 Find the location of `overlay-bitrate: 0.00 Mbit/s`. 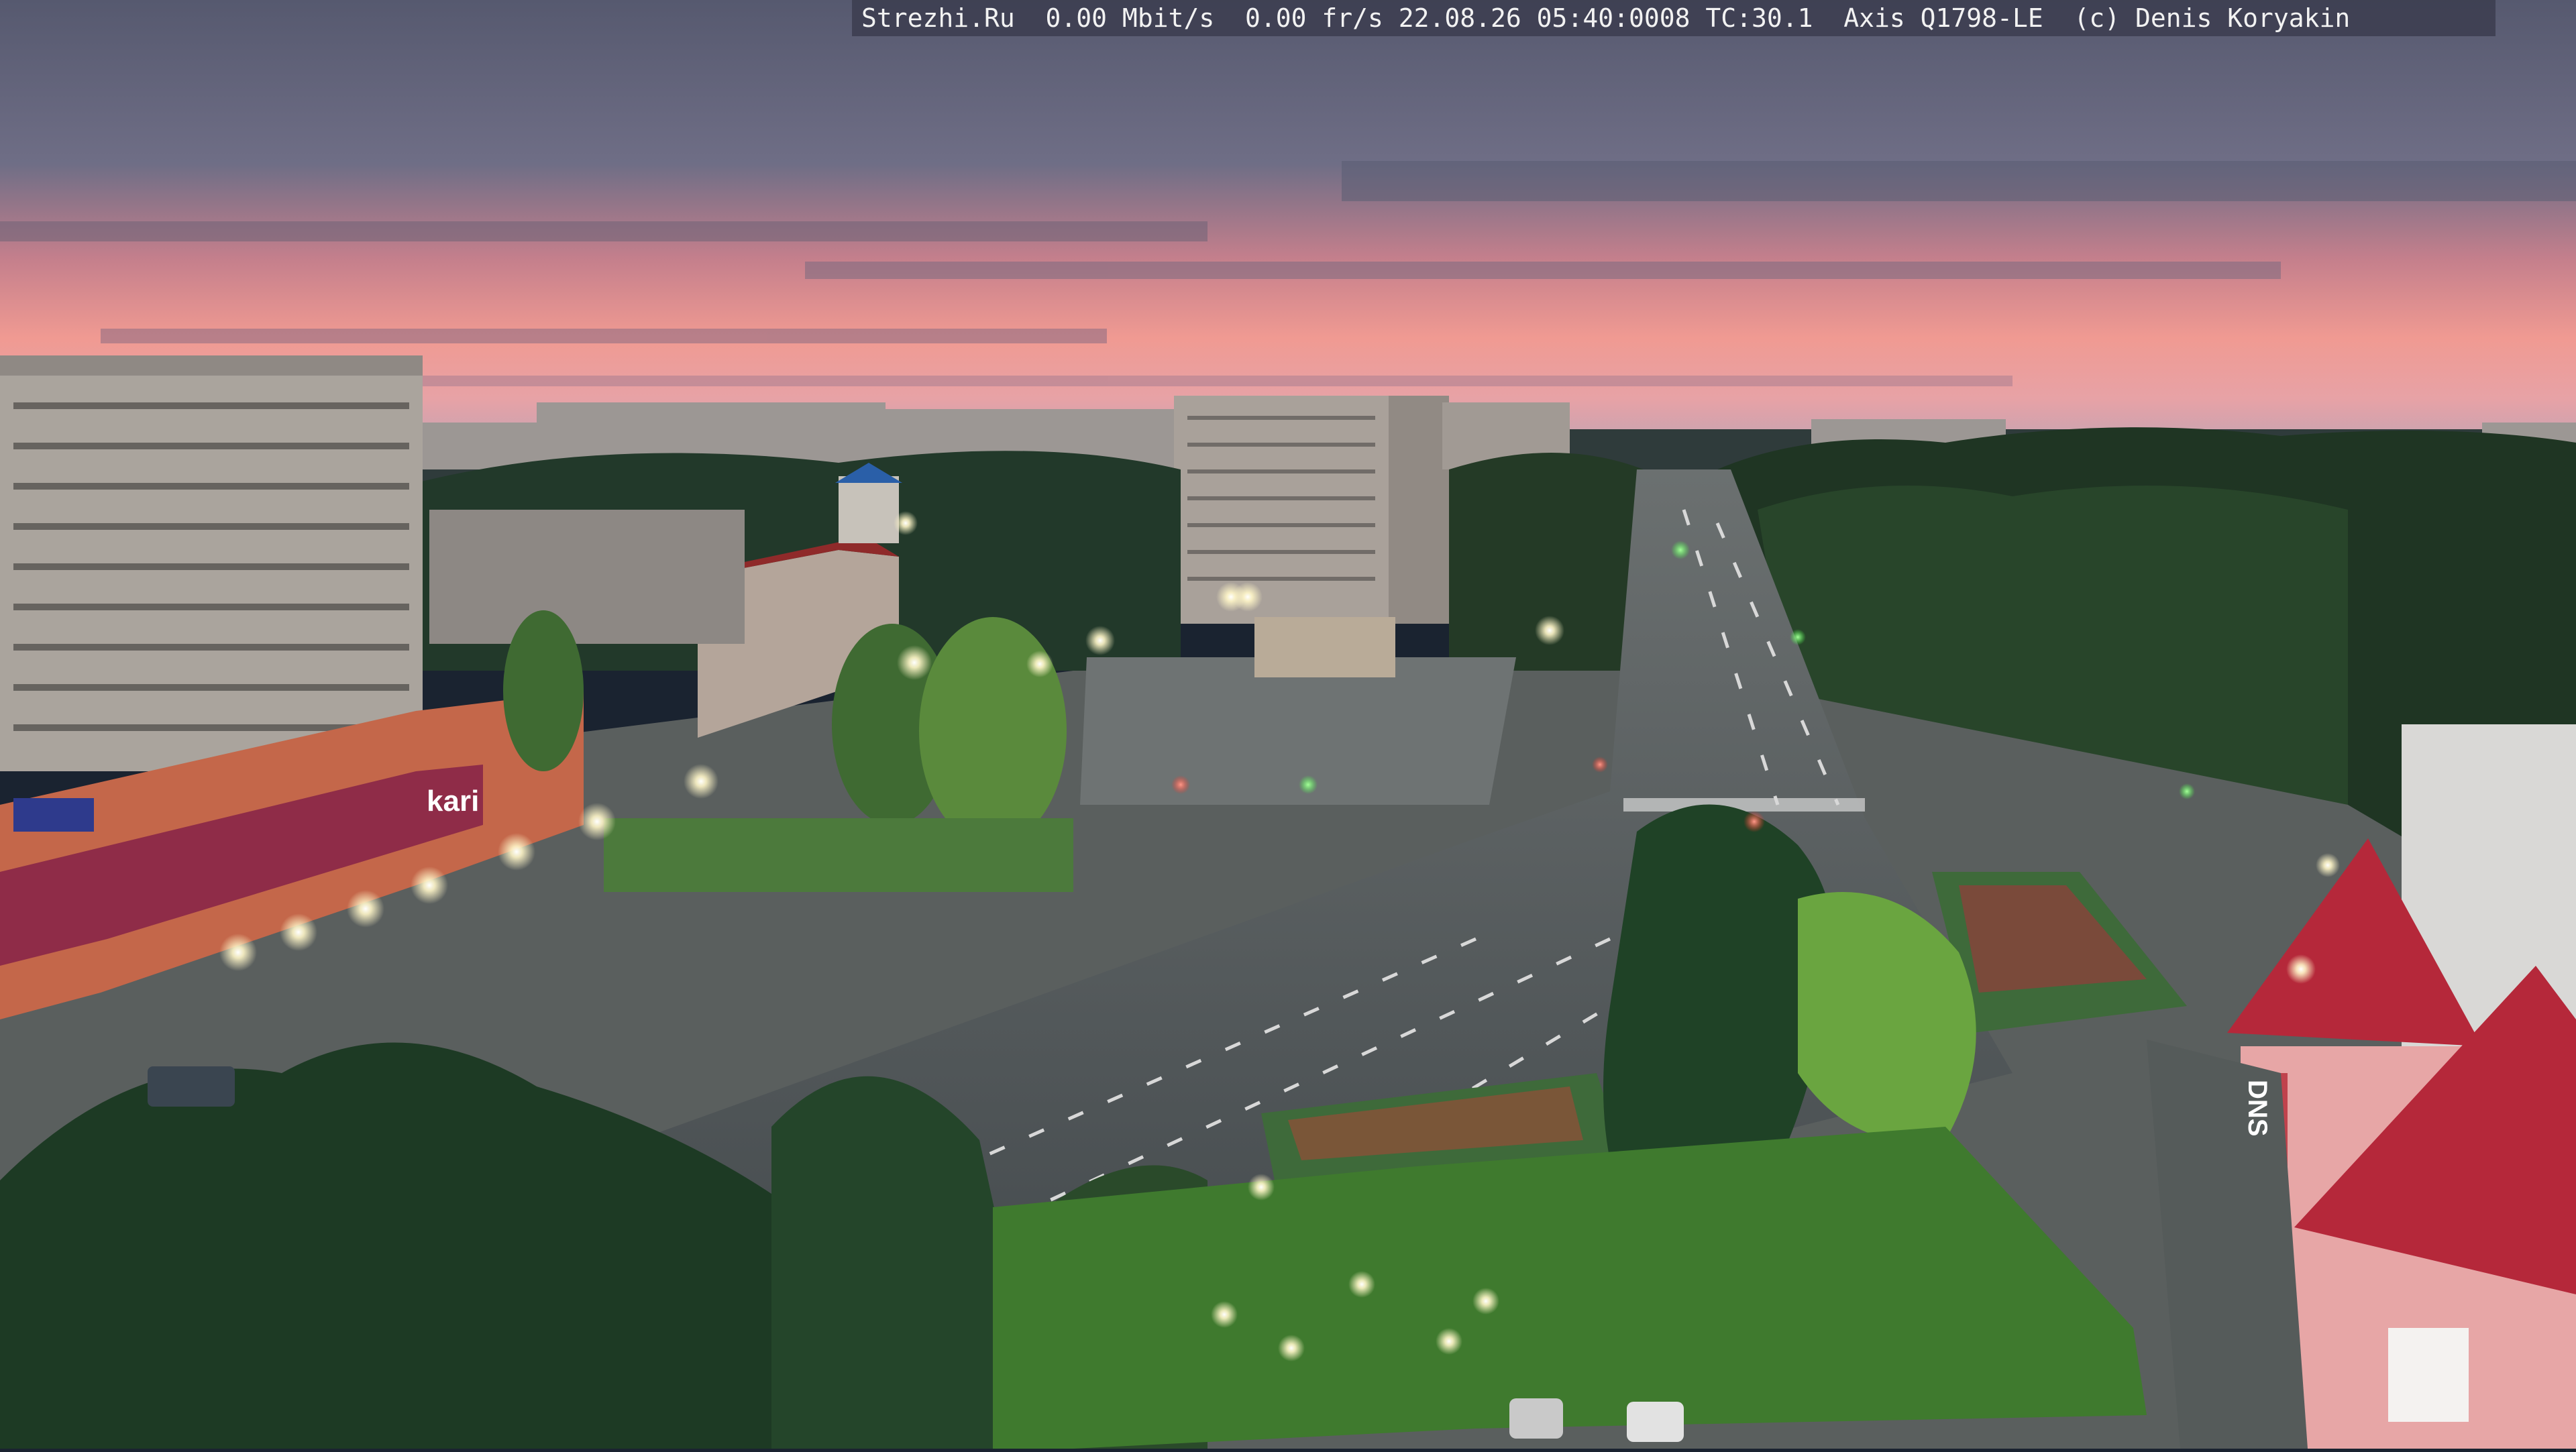

overlay-bitrate: 0.00 Mbit/s is located at coordinates (1130, 18).